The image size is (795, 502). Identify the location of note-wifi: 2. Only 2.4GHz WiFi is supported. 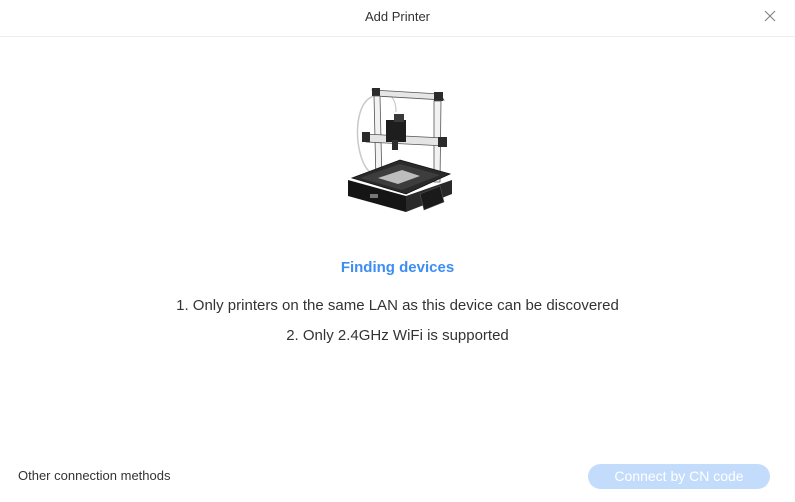
(397, 335).